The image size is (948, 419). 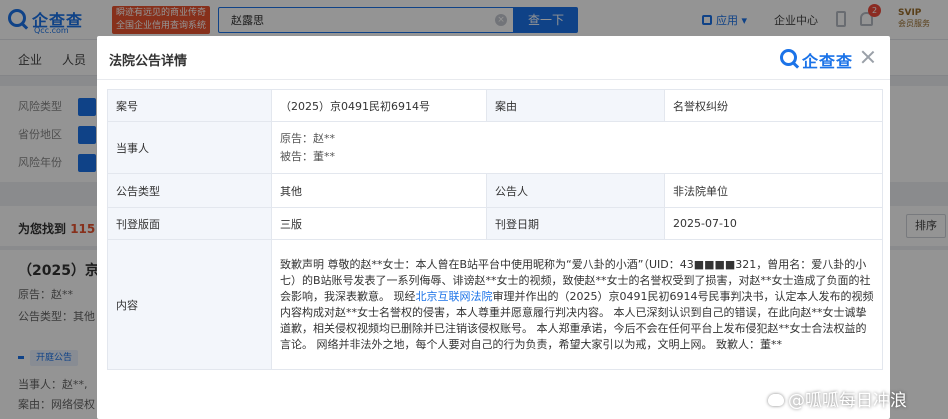 What do you see at coordinates (773, 105) in the screenshot?
I see `cause-value: 名誉权纠纷` at bounding box center [773, 105].